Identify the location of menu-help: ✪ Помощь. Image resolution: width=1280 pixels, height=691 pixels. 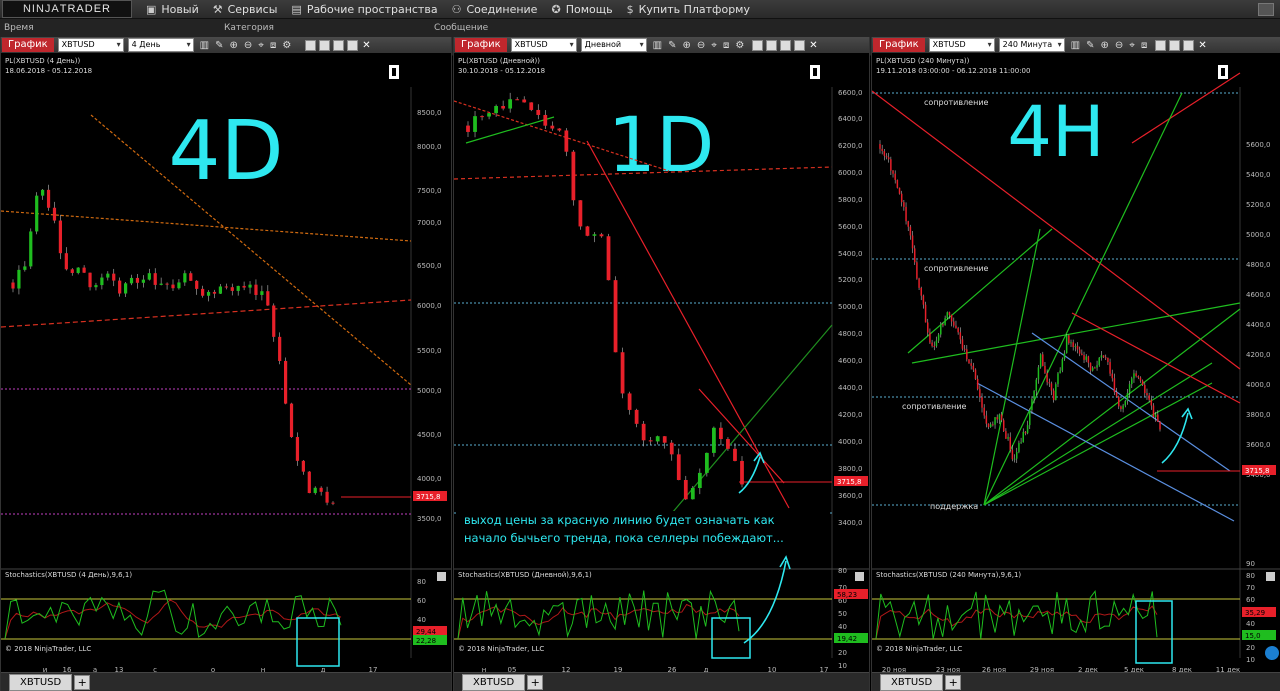
(581, 9).